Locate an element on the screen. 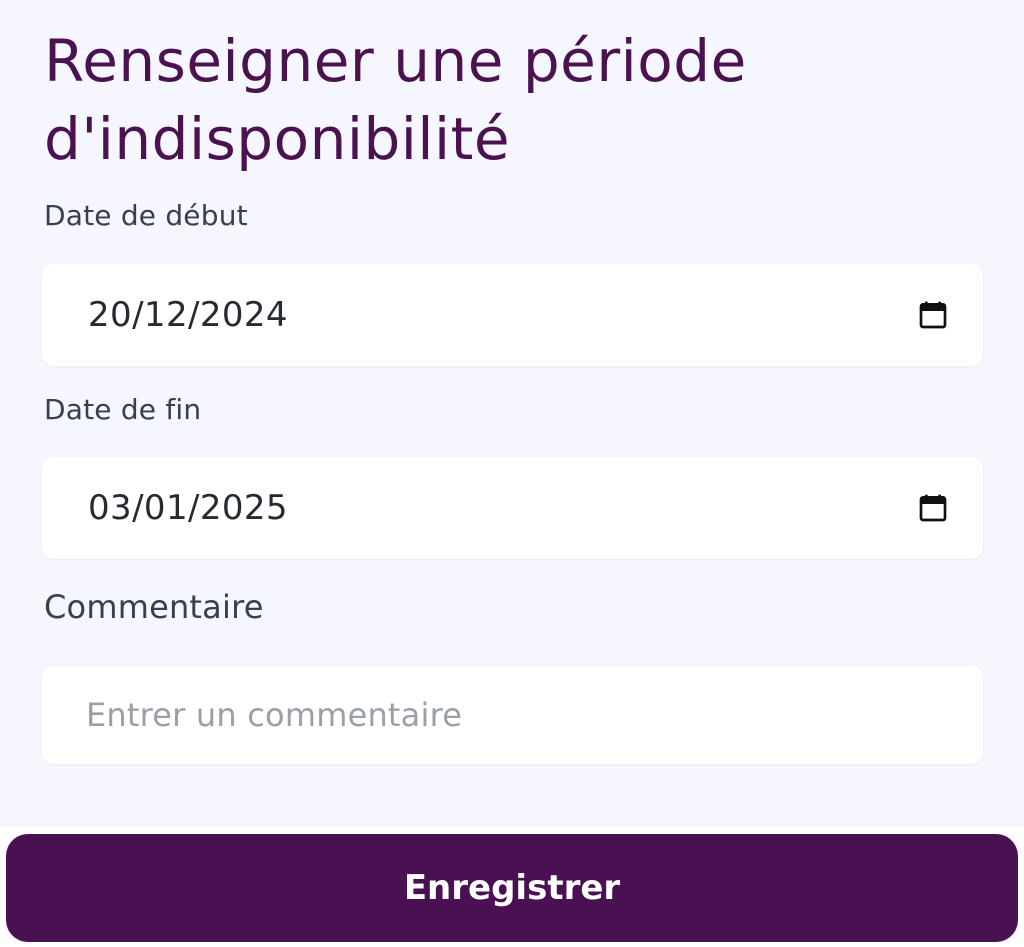 The width and height of the screenshot is (1024, 947). page-title: Renseigner une période d'indisponibilité is located at coordinates (395, 100).